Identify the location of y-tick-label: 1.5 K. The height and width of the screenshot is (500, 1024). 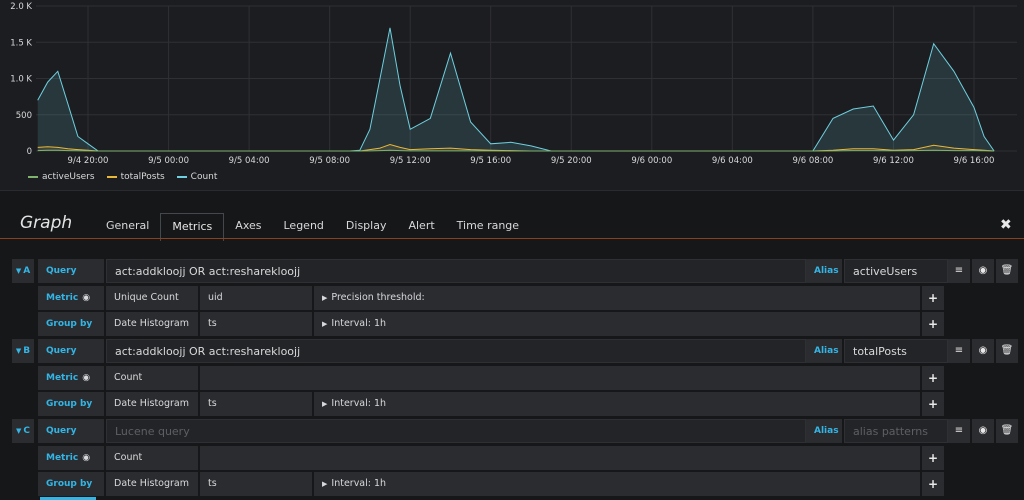
(21, 43).